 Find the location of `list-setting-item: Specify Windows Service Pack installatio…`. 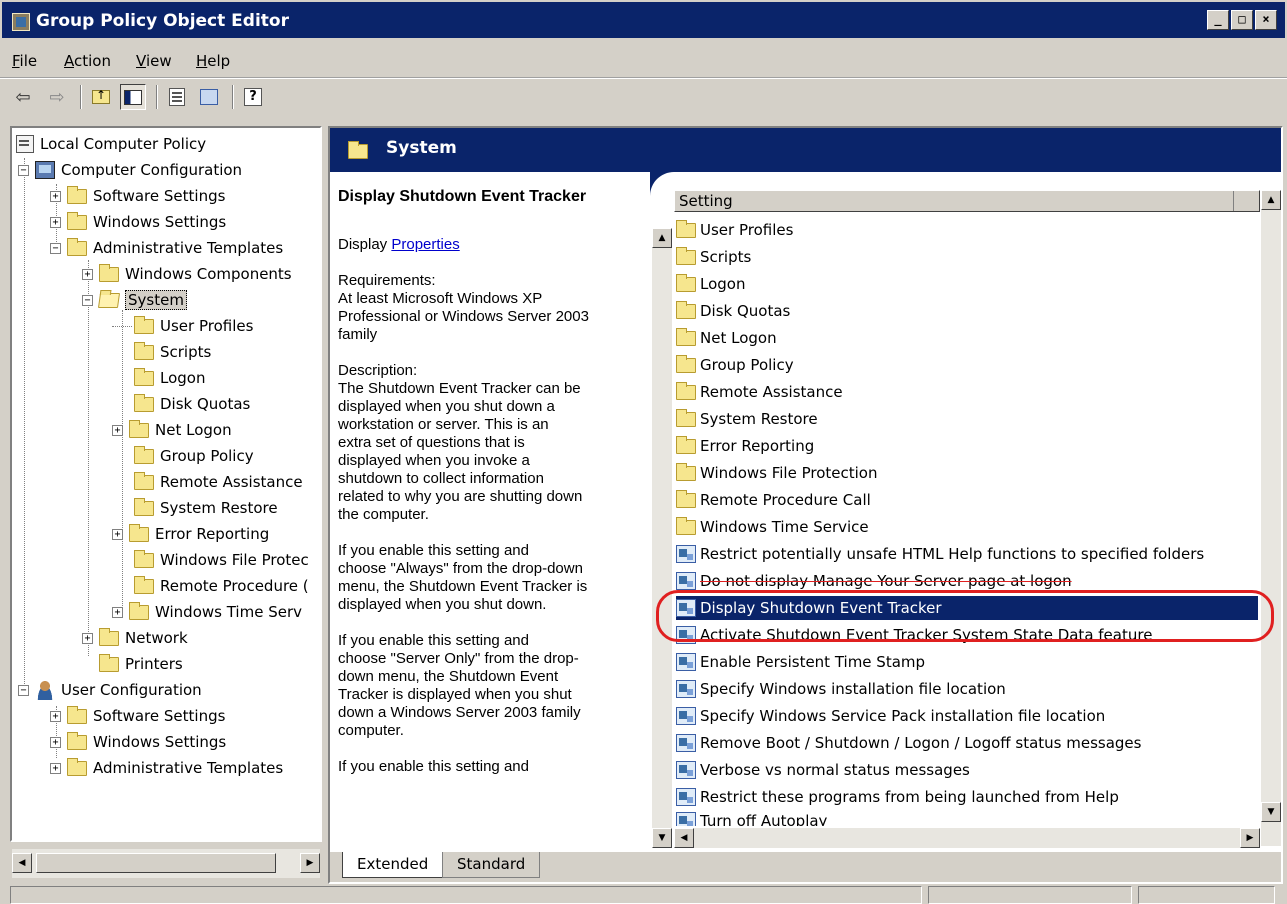

list-setting-item: Specify Windows Service Pack installatio… is located at coordinates (890, 716).